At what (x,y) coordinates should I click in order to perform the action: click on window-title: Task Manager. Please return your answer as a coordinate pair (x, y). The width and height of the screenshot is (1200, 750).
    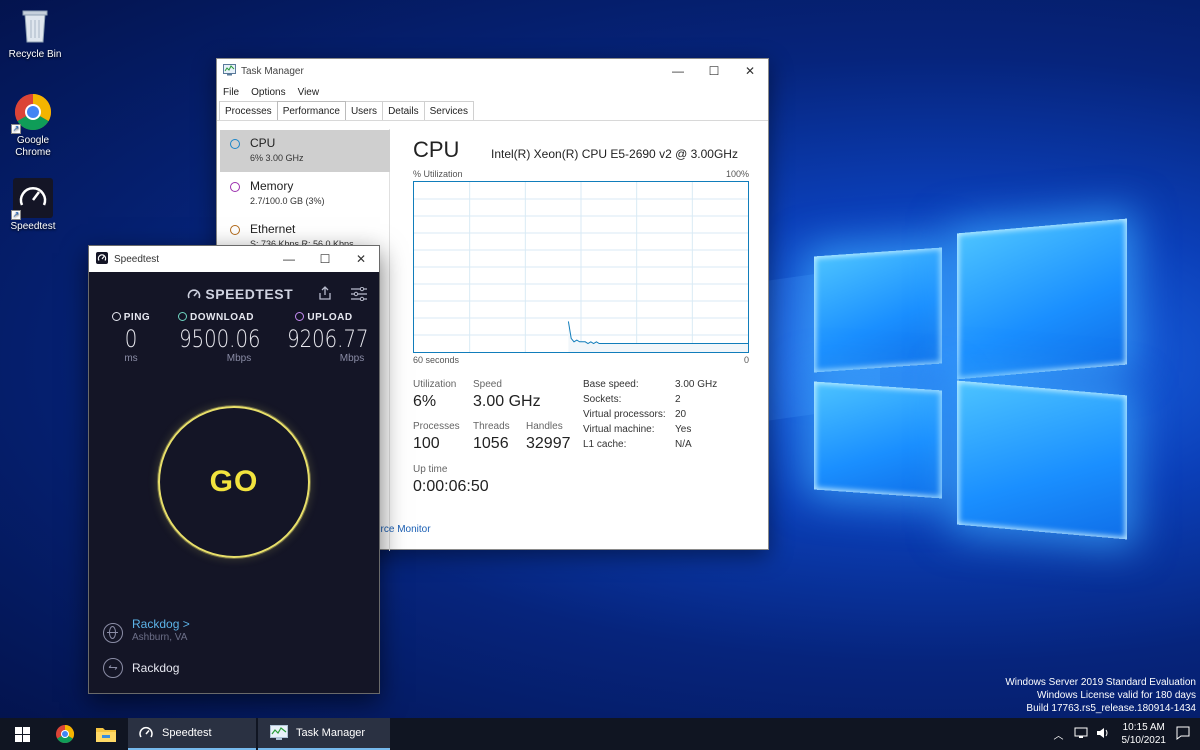
    Looking at the image, I should click on (272, 71).